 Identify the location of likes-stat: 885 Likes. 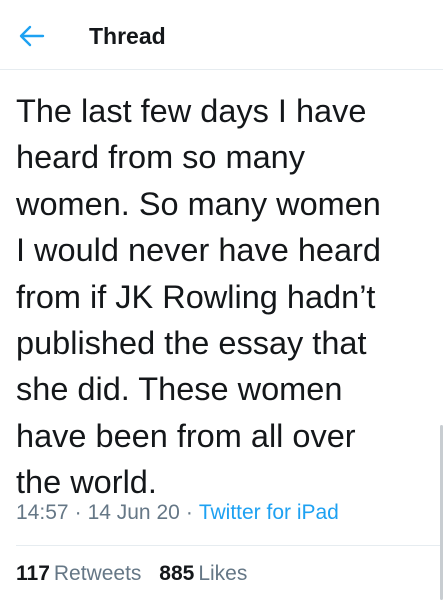
(203, 574).